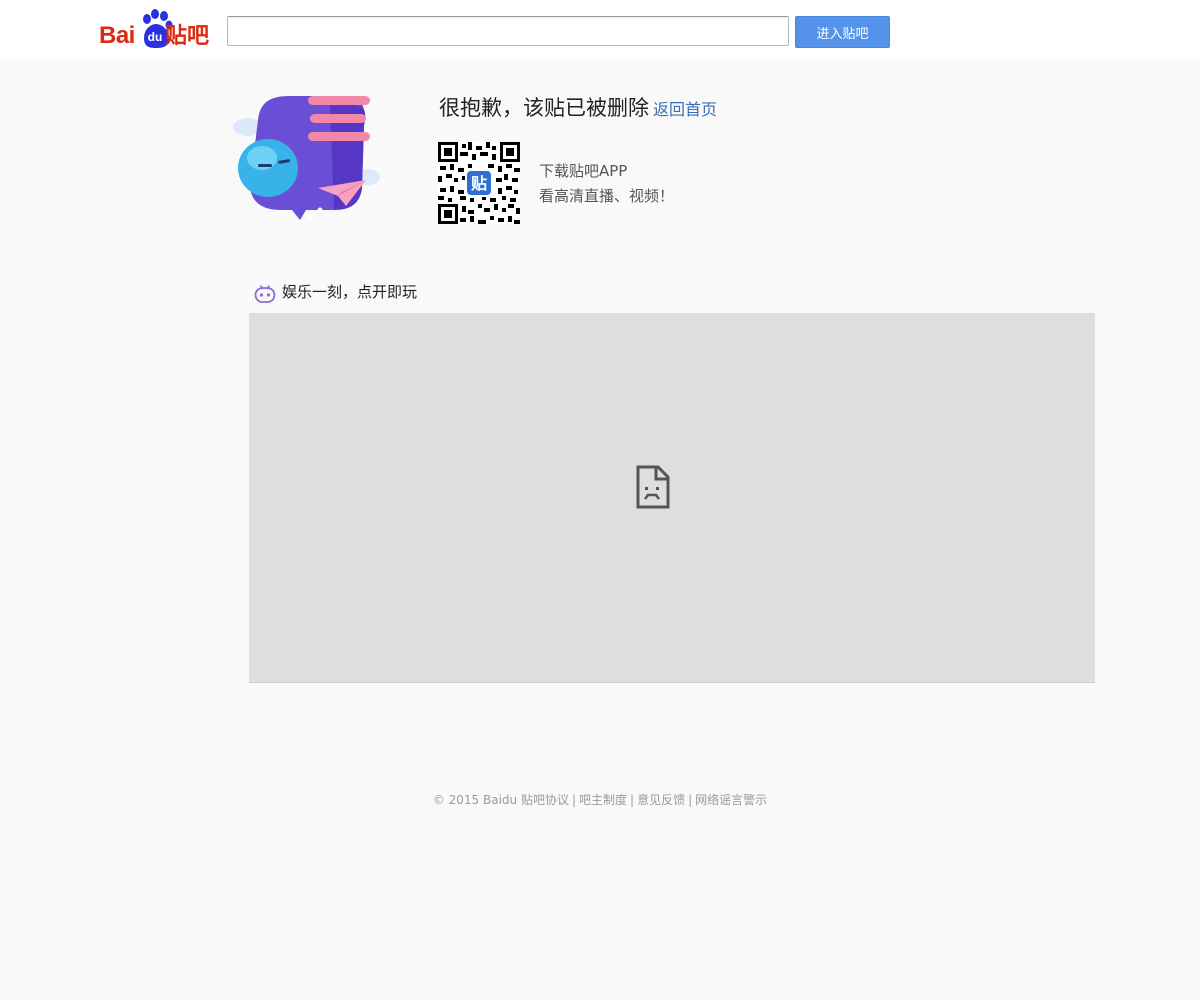  I want to click on top-bar: Bai du 贴吧 进入贴吧, so click(600, 30).